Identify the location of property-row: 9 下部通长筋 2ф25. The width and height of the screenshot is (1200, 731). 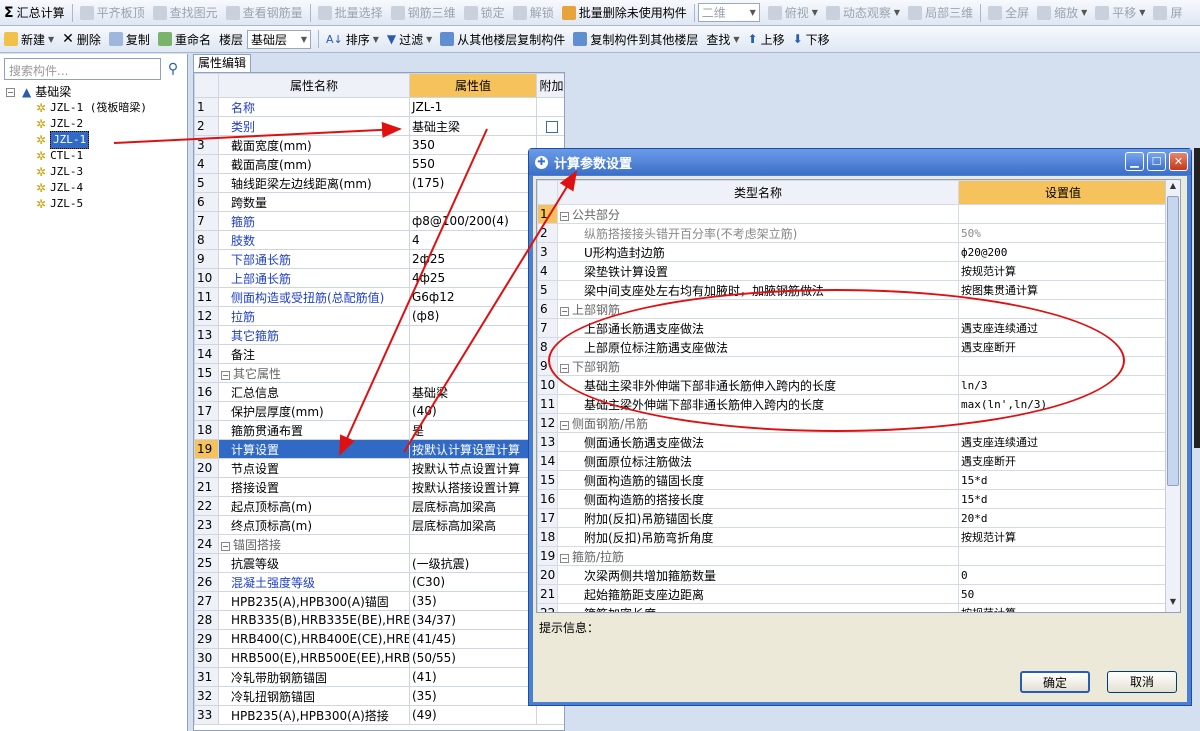
(379, 259).